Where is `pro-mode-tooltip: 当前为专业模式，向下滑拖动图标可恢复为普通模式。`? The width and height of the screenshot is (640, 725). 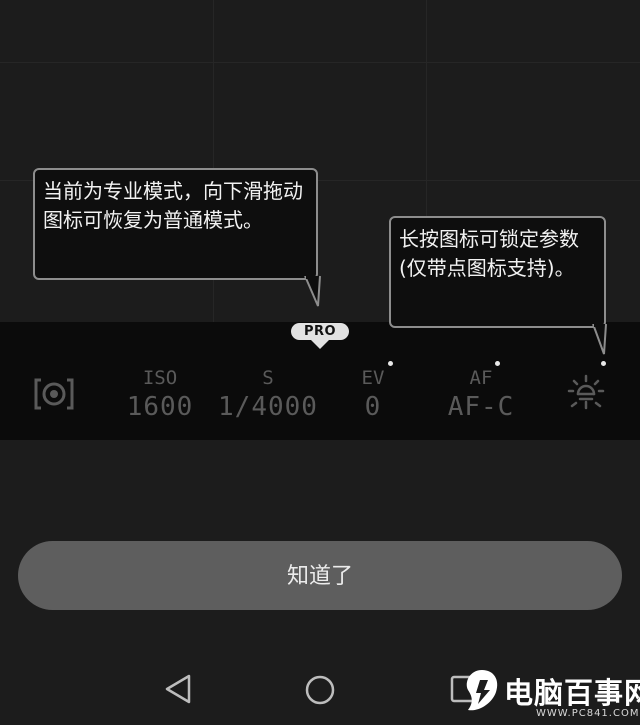
pro-mode-tooltip: 当前为专业模式，向下滑拖动图标可恢复为普通模式。 is located at coordinates (175, 224).